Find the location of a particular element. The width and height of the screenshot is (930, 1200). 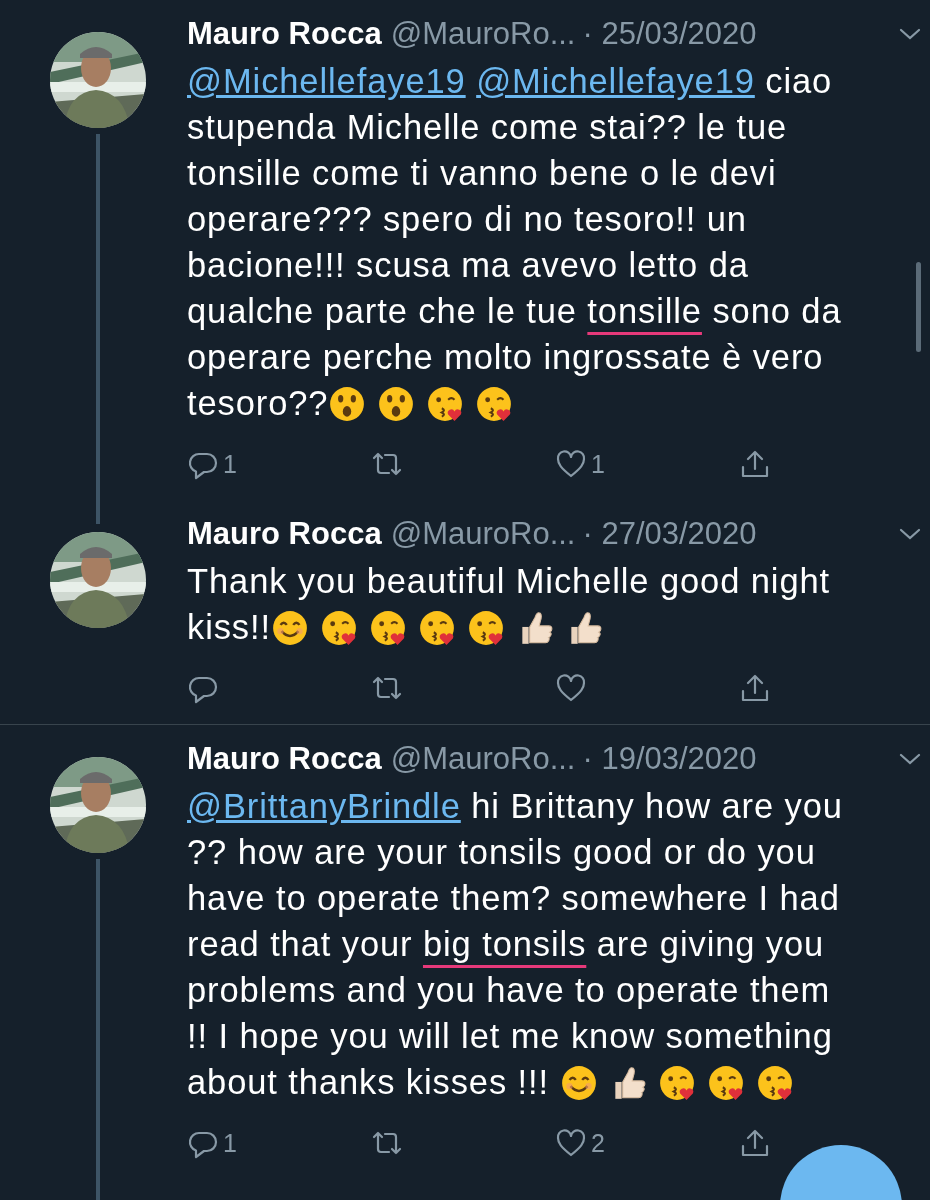

like-count: 2 is located at coordinates (598, 1143).